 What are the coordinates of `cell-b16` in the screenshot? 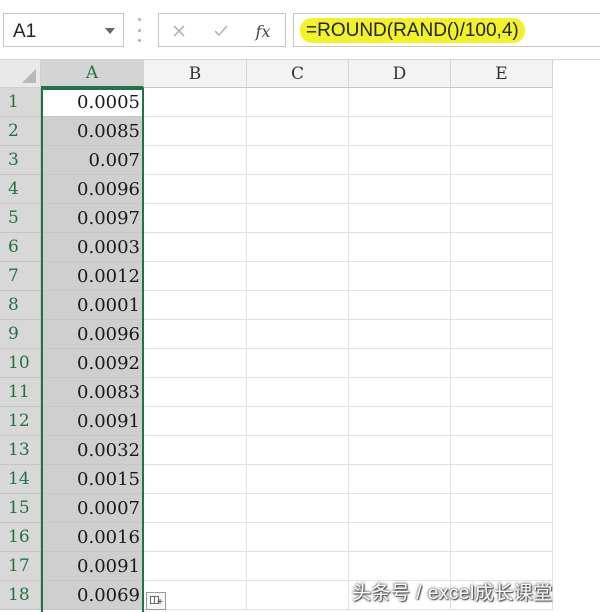 It's located at (195, 537).